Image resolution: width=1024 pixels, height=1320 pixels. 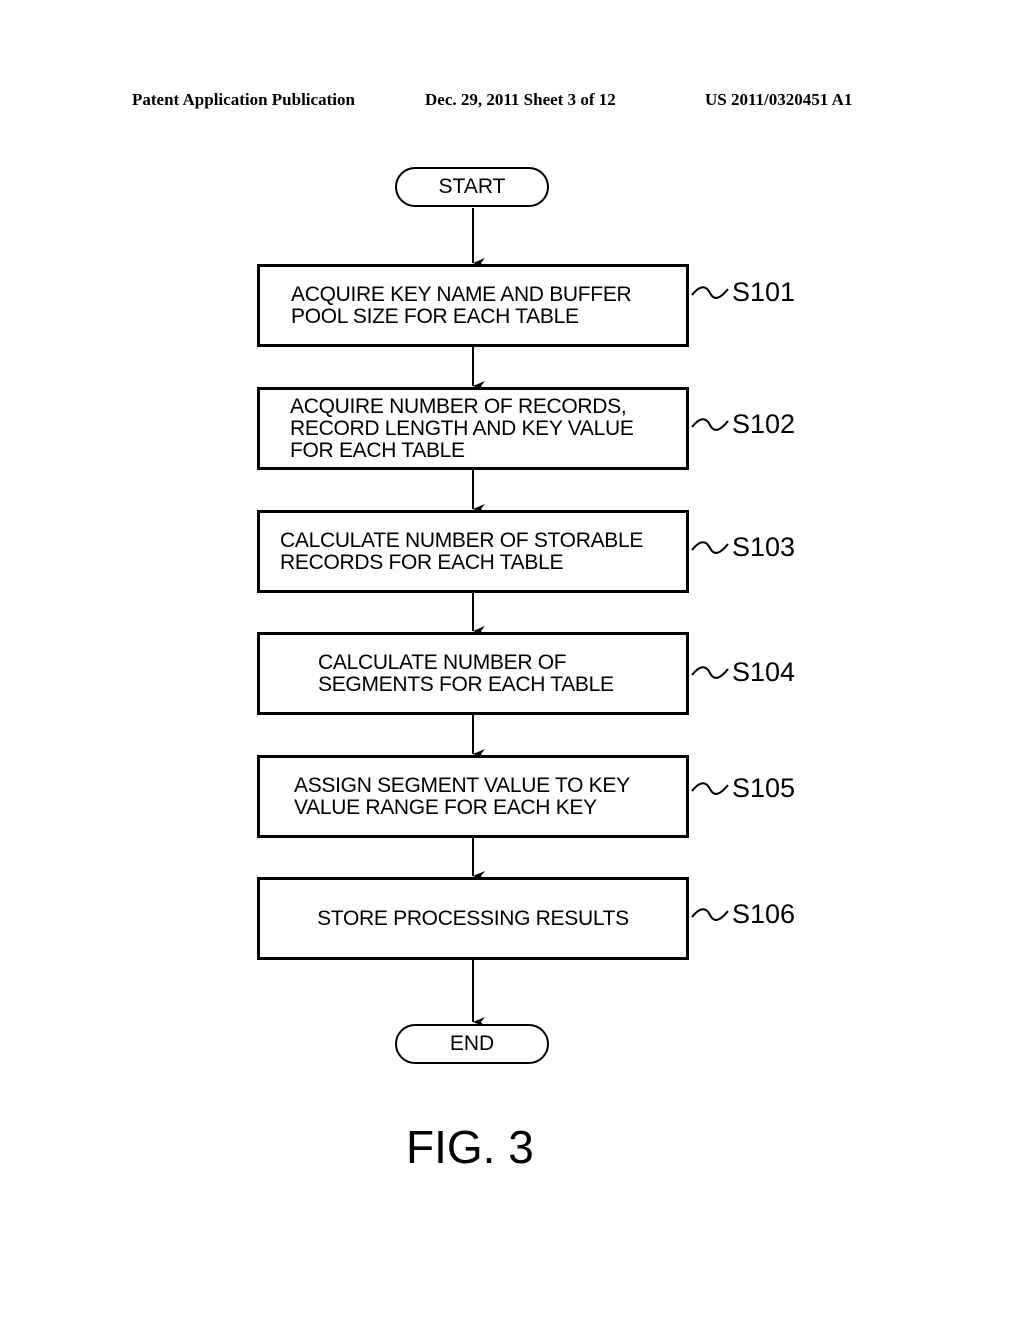 I want to click on start-terminal: START, so click(x=472, y=187).